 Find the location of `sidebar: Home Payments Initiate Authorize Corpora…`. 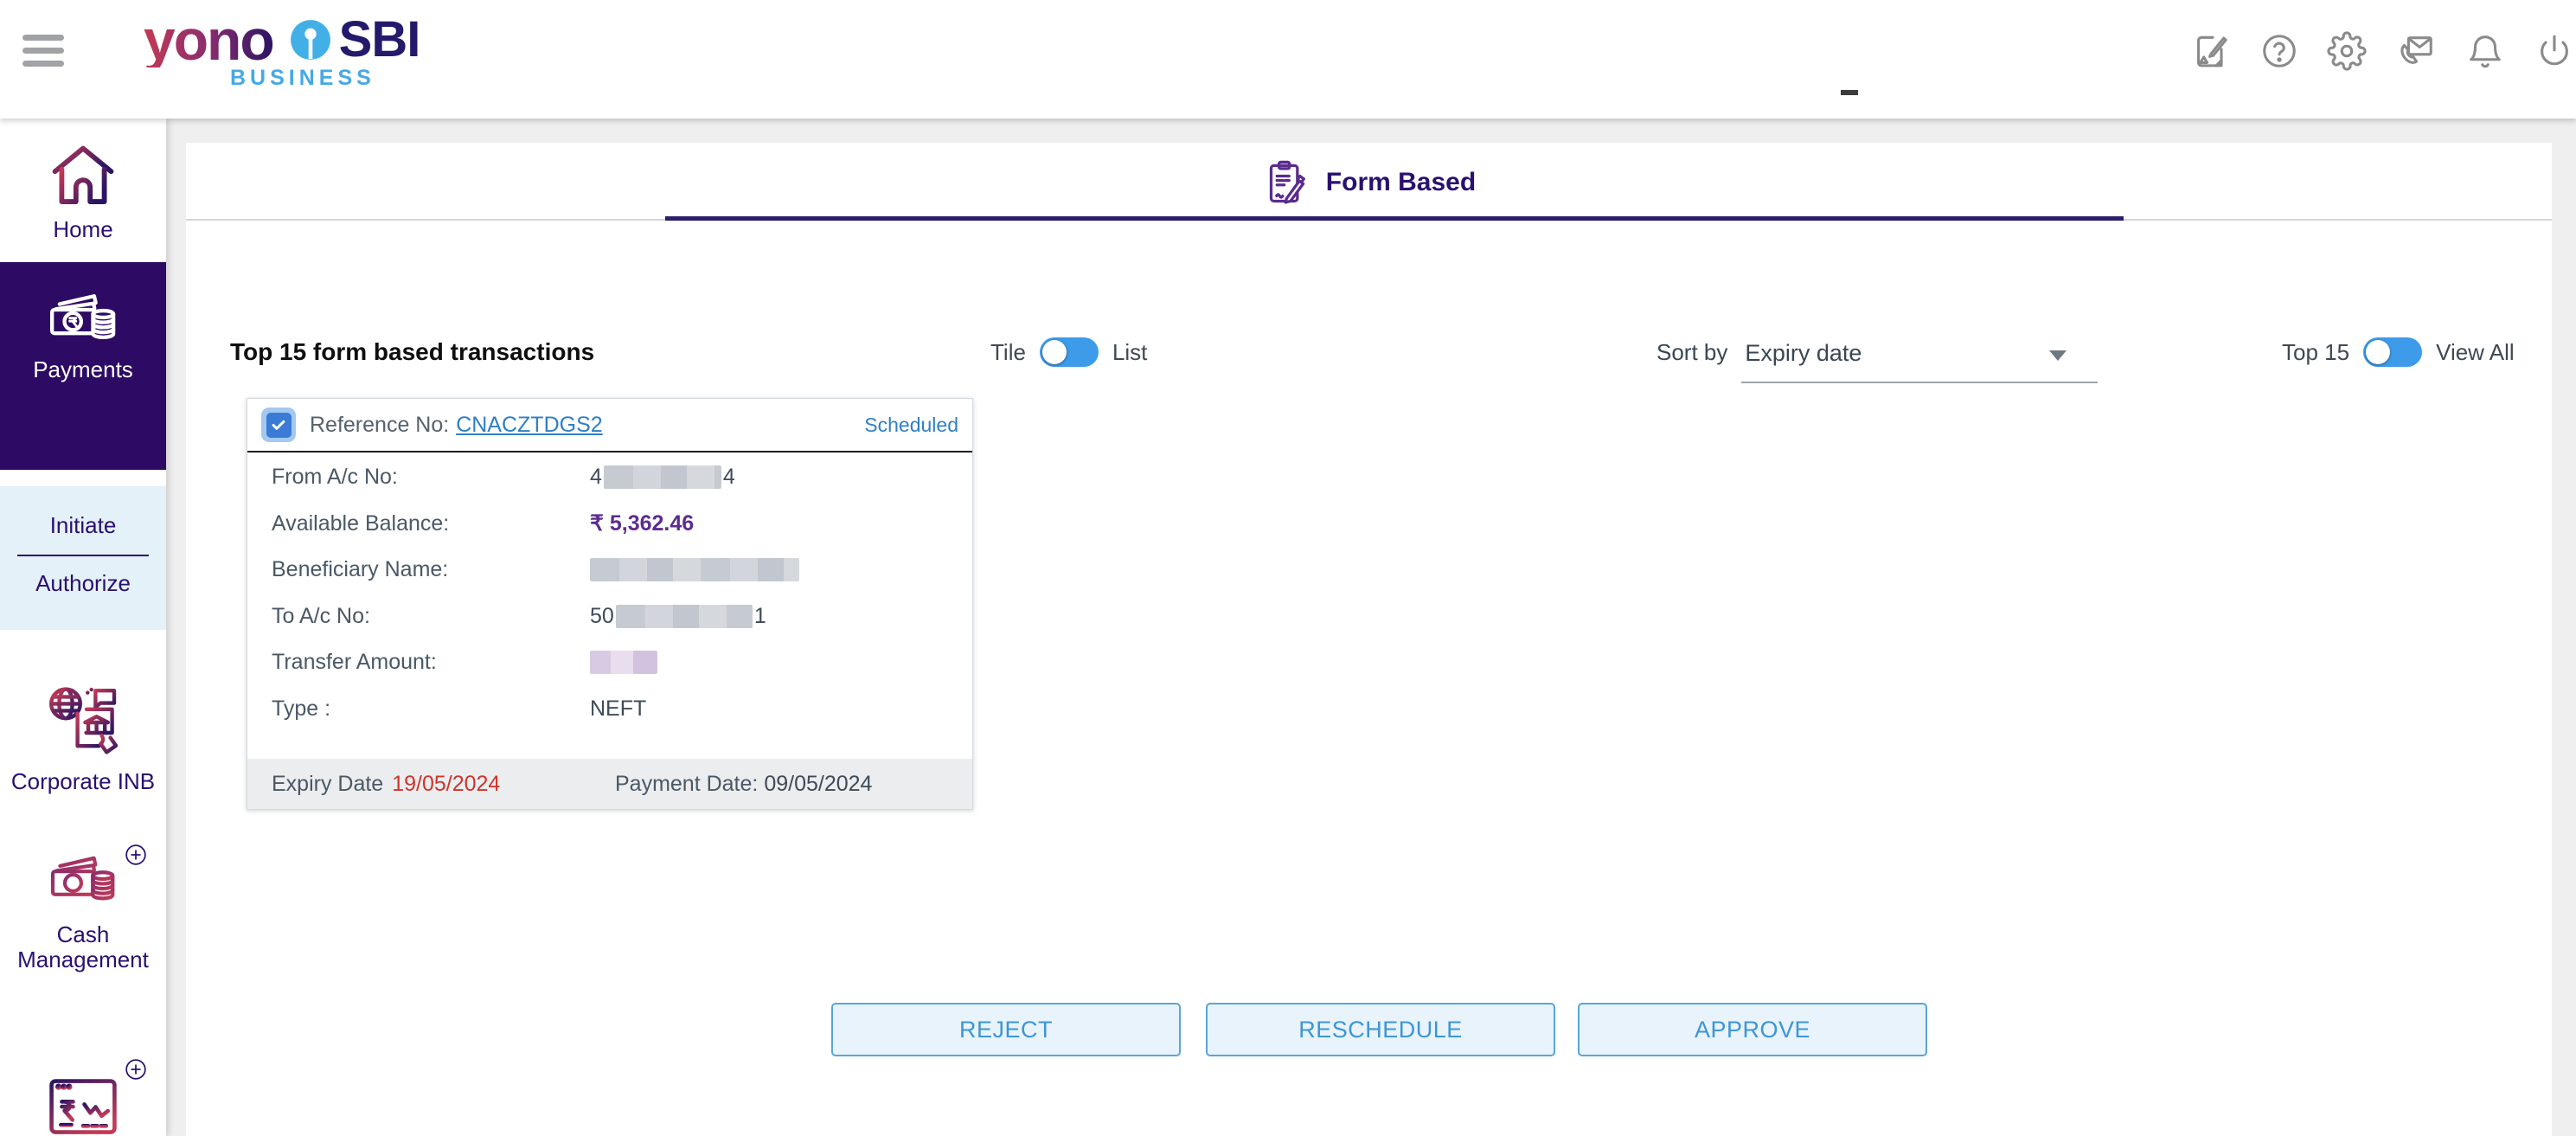

sidebar: Home Payments Initiate Authorize Corpora… is located at coordinates (83, 627).